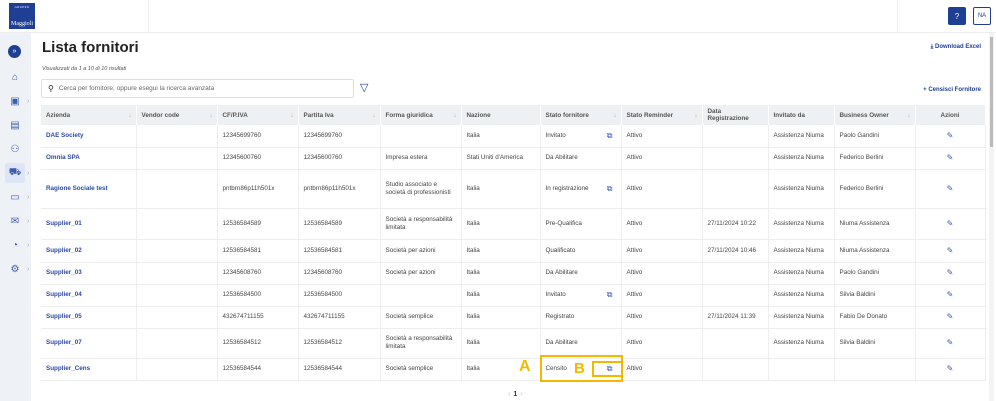  What do you see at coordinates (17, 245) in the screenshot?
I see `sidebar-item-reports: ◔ ›` at bounding box center [17, 245].